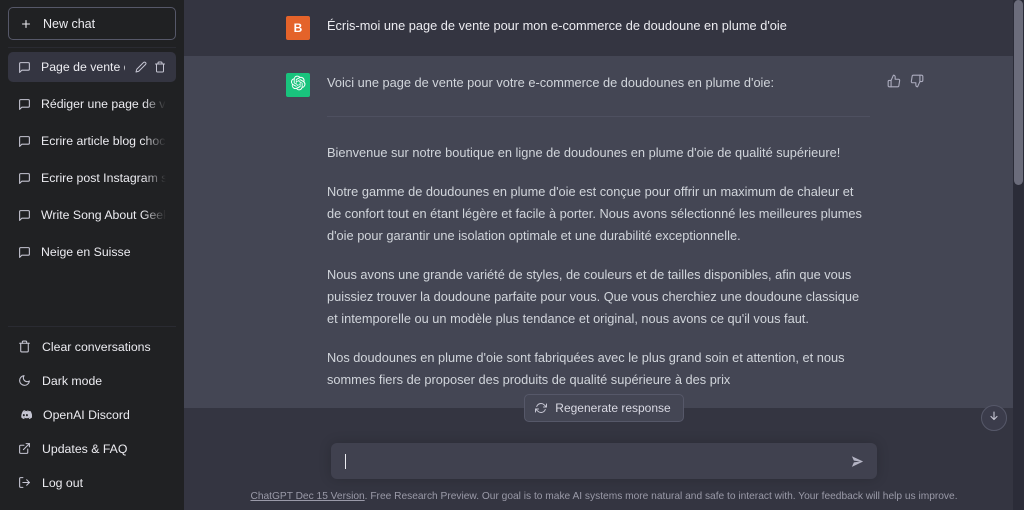  Describe the element at coordinates (307, 496) in the screenshot. I see `version-link: ChatGPT Dec 15 Version` at that location.